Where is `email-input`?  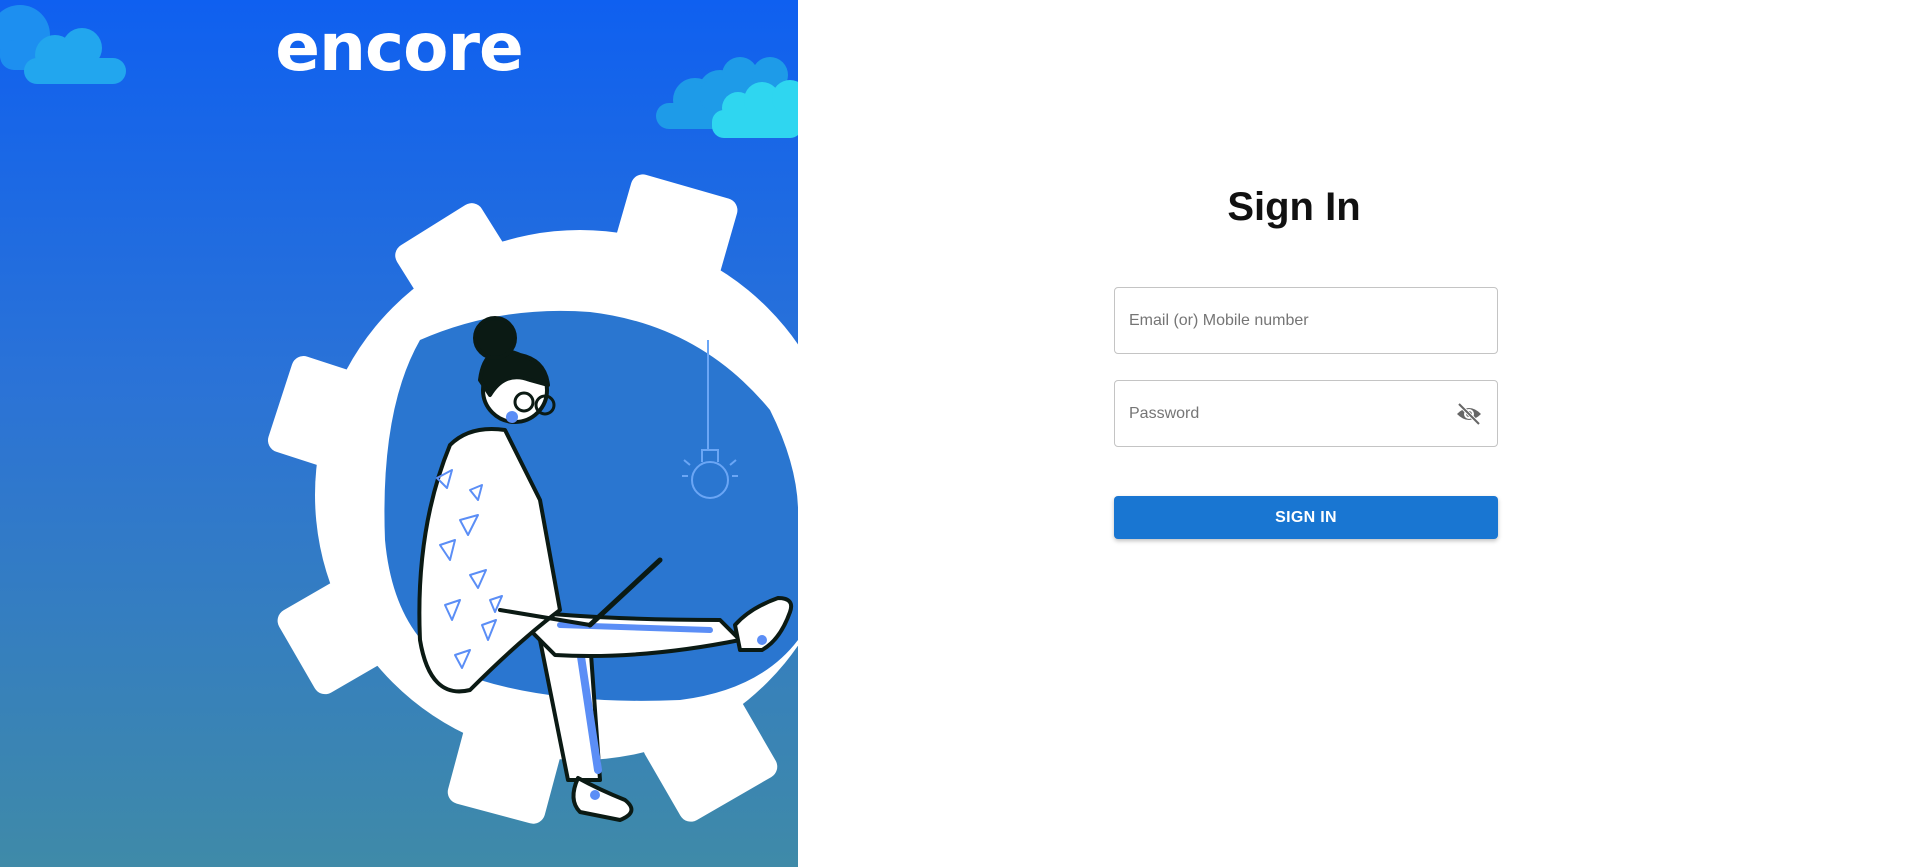
email-input is located at coordinates (1306, 320).